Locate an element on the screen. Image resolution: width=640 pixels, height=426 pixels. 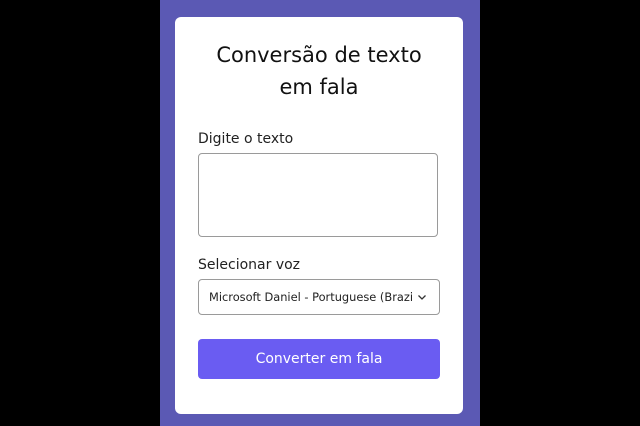
voice-select-value: Microsoft Daniel - Portuguese (Brazil) ( is located at coordinates (311, 297).